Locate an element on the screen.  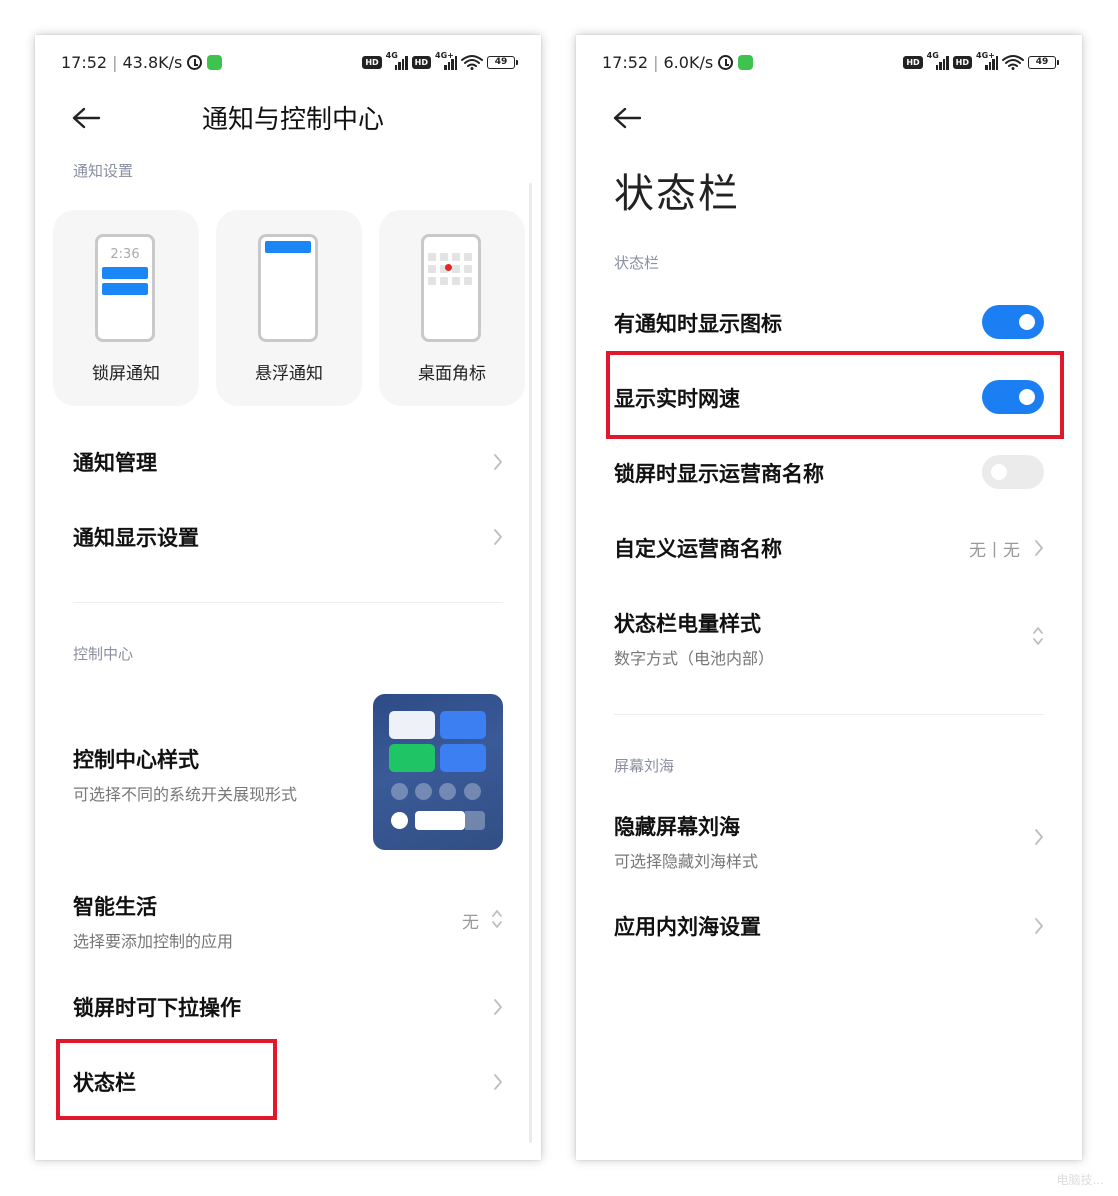
battery-style-row: 状态栏电量样式 数字方式（电池内部） is located at coordinates (829, 638).